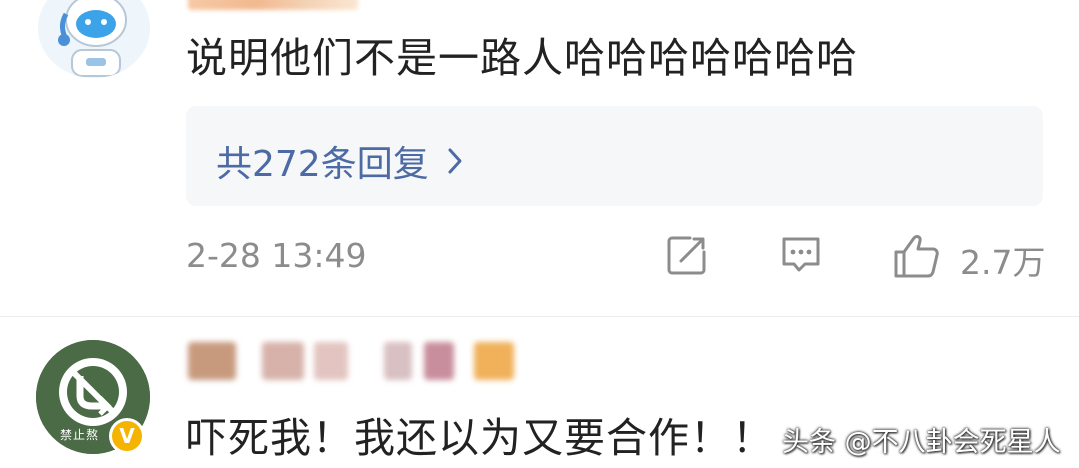 This screenshot has width=1079, height=468. Describe the element at coordinates (455, 161) in the screenshot. I see `chevron-right-icon` at that location.